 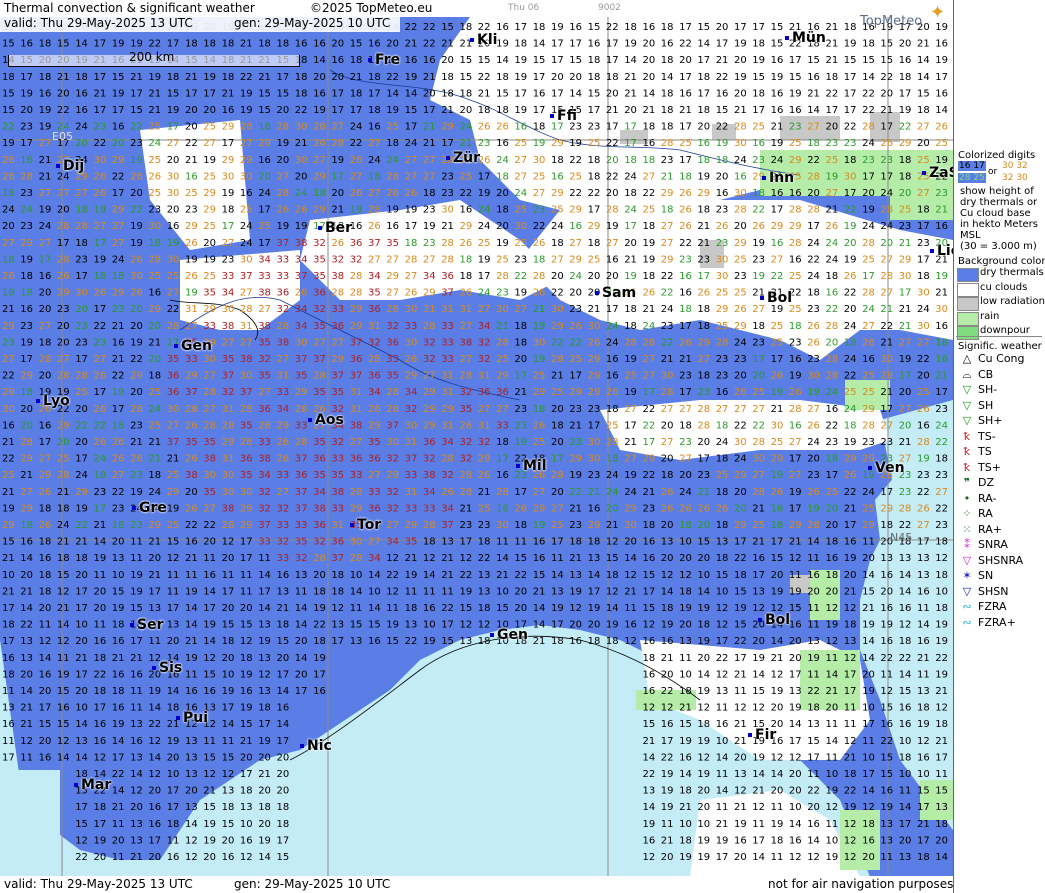 What do you see at coordinates (997, 622) in the screenshot?
I see `weather-symbol-label: FZRA+` at bounding box center [997, 622].